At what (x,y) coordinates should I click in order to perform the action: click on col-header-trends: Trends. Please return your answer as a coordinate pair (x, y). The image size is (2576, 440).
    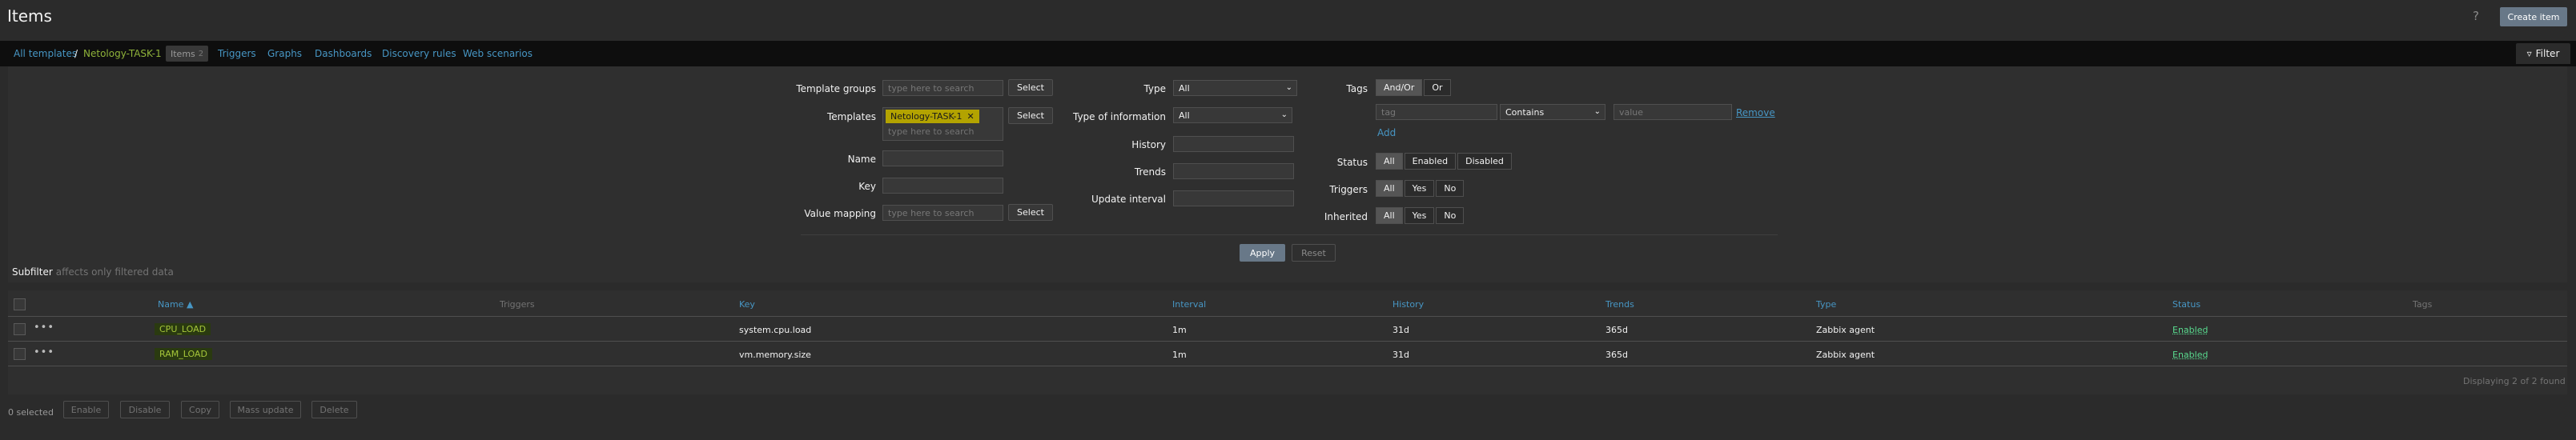
    Looking at the image, I should click on (1619, 304).